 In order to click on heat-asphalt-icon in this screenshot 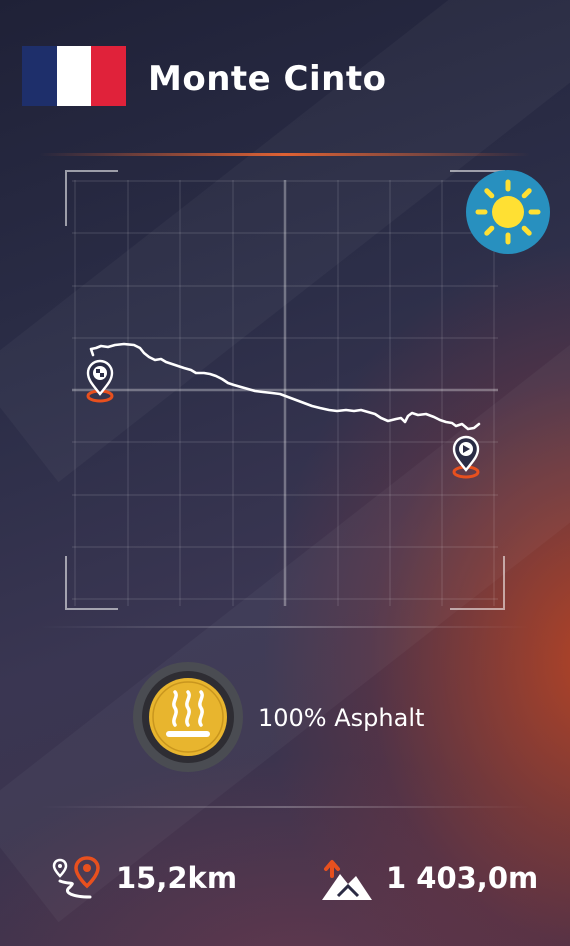, I will do `click(188, 717)`.